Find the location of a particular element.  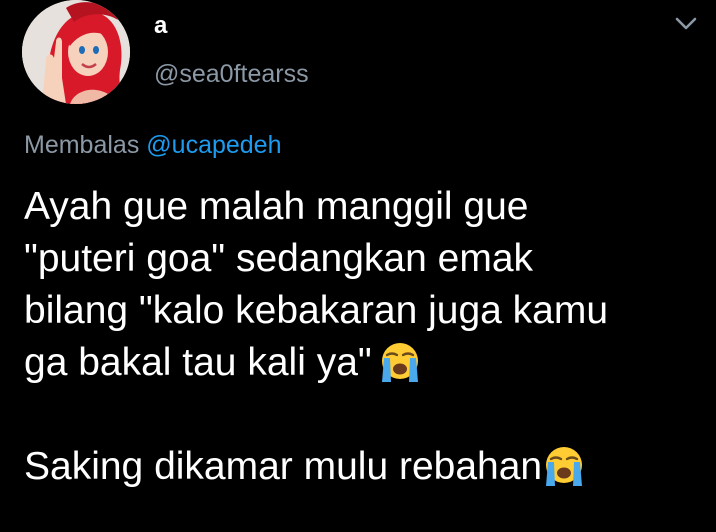

tweet-line: Ayah gue malah manggil gue is located at coordinates (276, 206).